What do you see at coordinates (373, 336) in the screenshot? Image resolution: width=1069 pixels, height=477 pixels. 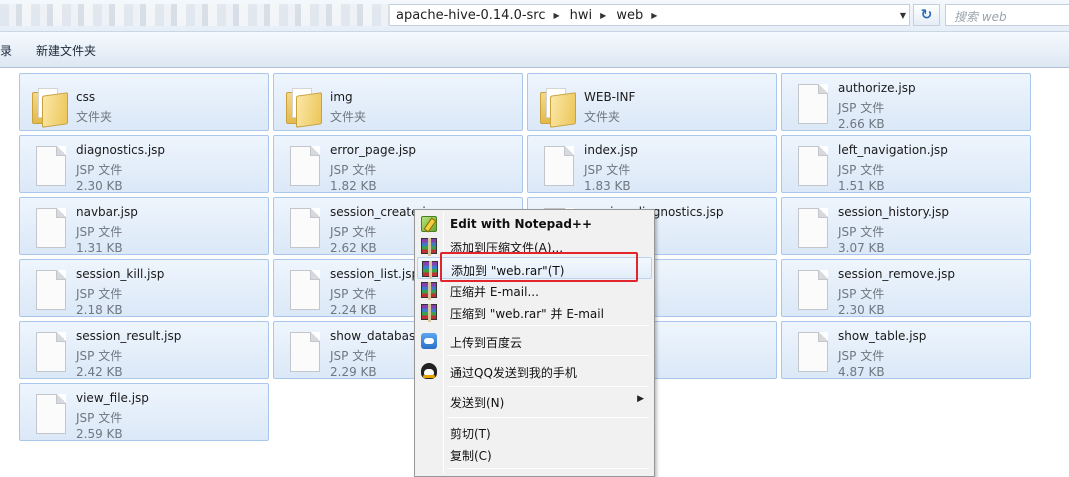 I see `file-name: show_databas` at bounding box center [373, 336].